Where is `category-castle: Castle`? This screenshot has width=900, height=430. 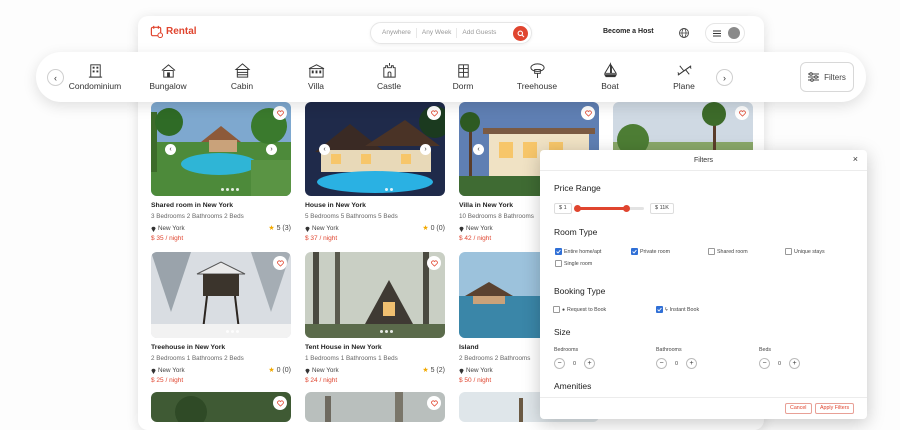
category-castle: Castle is located at coordinates (389, 76).